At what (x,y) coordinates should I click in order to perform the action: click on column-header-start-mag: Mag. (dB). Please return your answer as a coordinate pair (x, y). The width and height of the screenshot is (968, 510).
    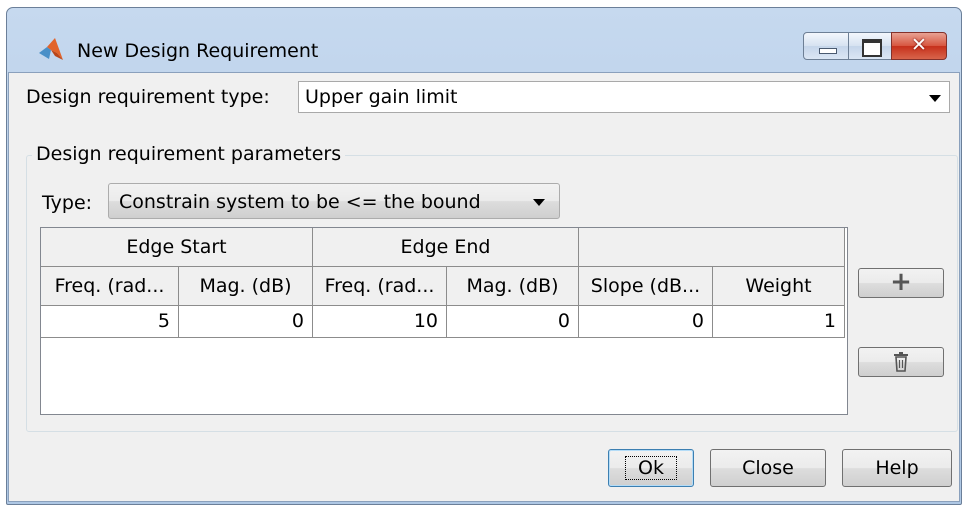
    Looking at the image, I should click on (246, 286).